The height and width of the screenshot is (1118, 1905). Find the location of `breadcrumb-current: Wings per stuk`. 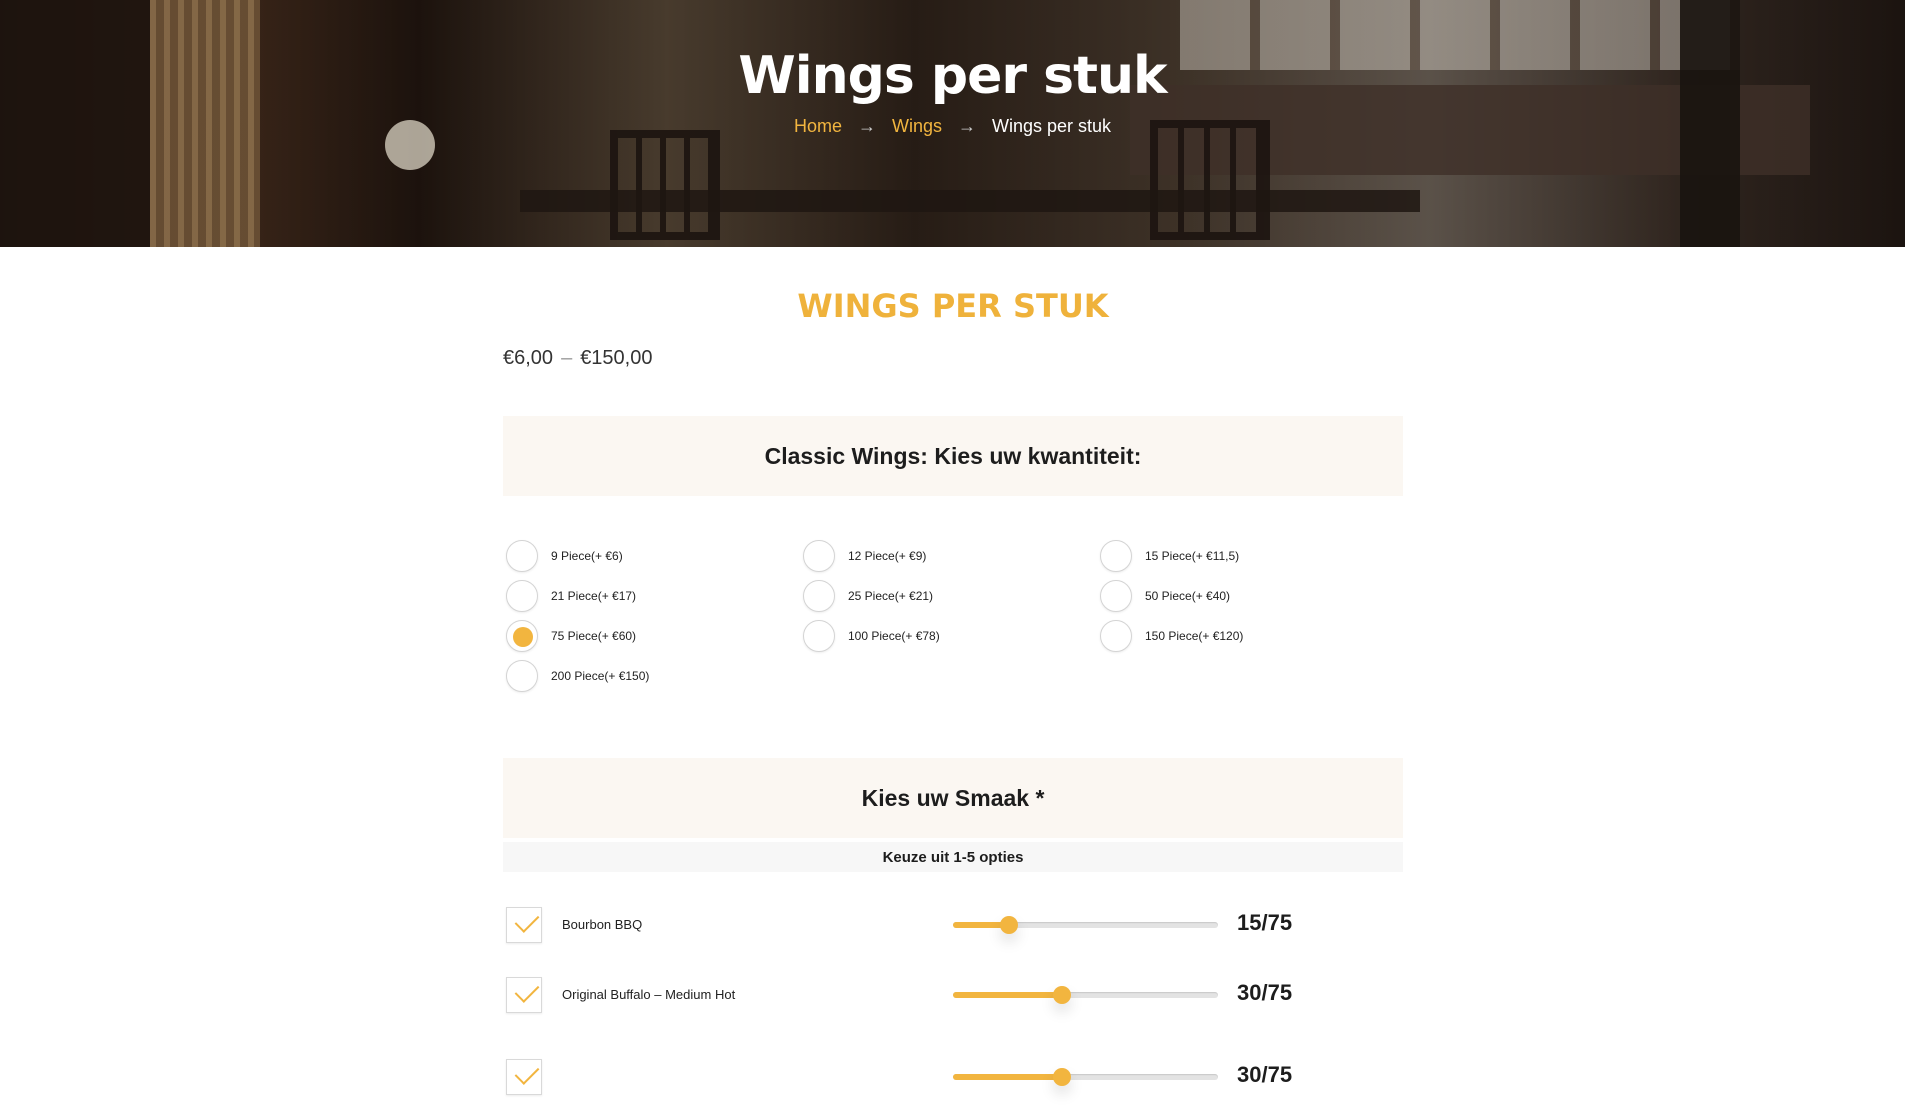

breadcrumb-current: Wings per stuk is located at coordinates (1051, 126).